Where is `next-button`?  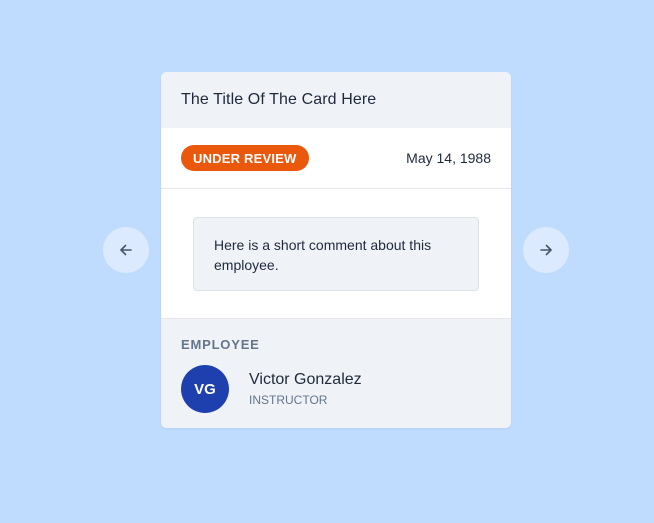
next-button is located at coordinates (546, 250).